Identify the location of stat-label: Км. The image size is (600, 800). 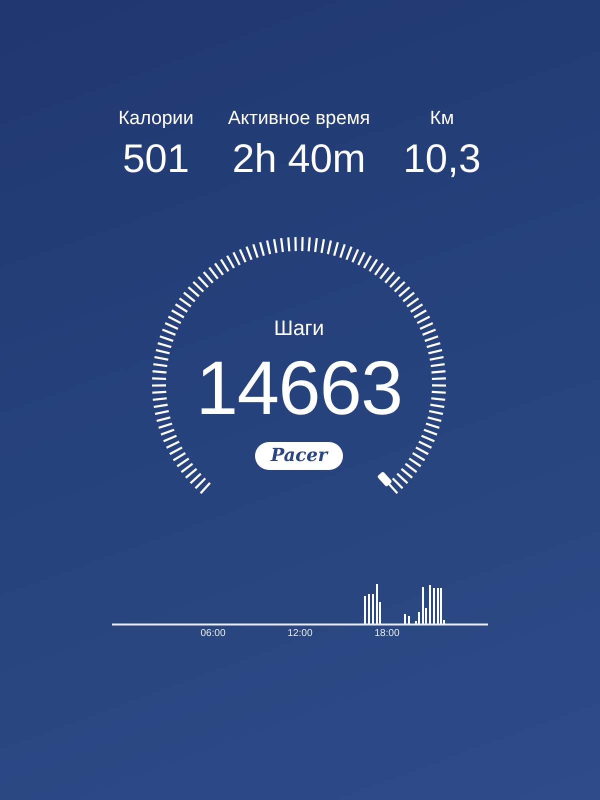
(442, 119).